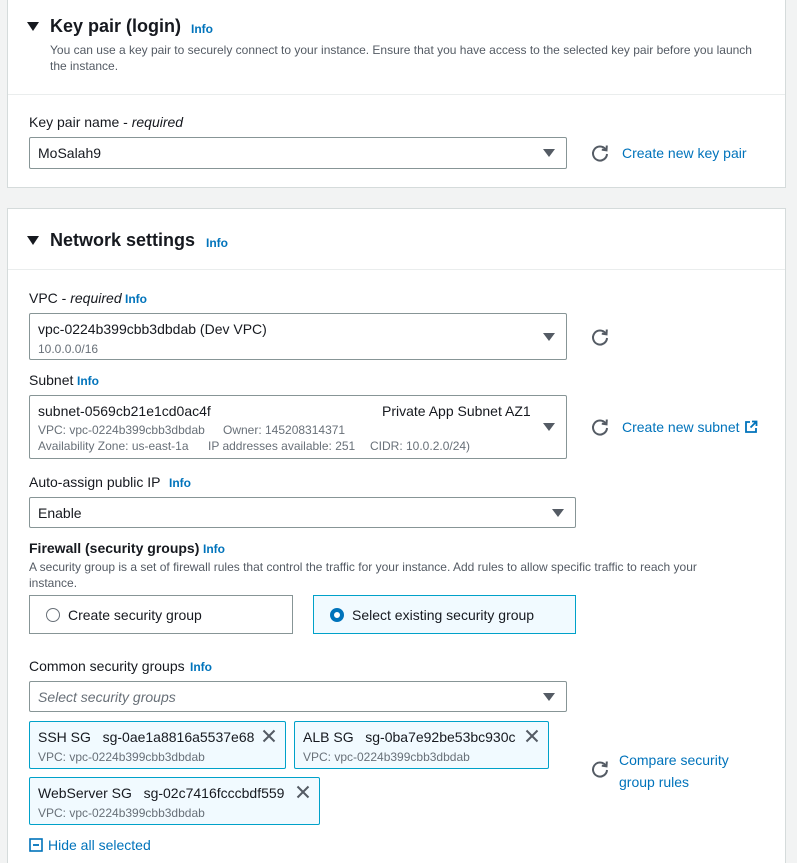 The width and height of the screenshot is (797, 863). I want to click on create-key-pair-link: Create new key pair, so click(684, 153).